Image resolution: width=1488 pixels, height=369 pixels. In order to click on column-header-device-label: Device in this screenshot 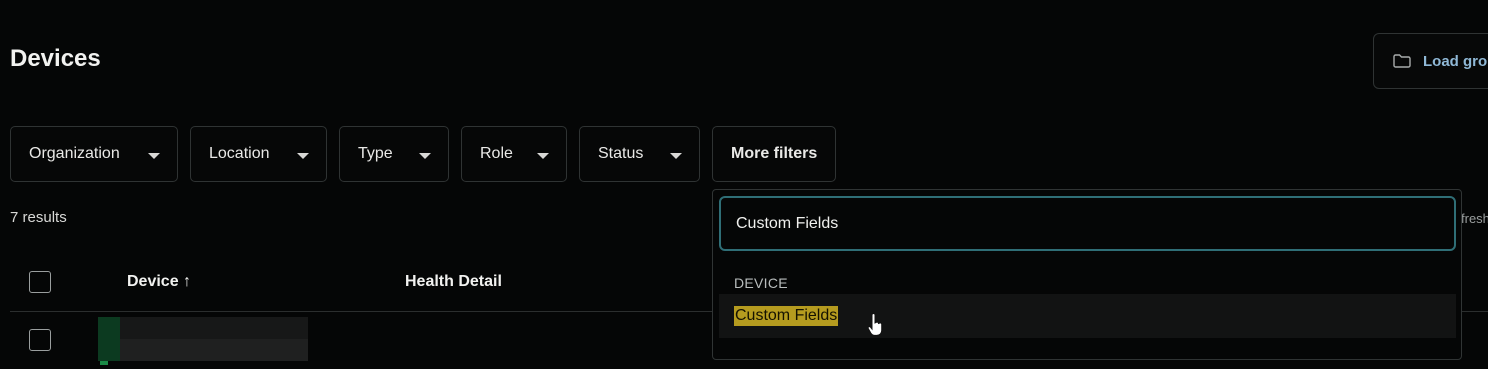, I will do `click(153, 281)`.